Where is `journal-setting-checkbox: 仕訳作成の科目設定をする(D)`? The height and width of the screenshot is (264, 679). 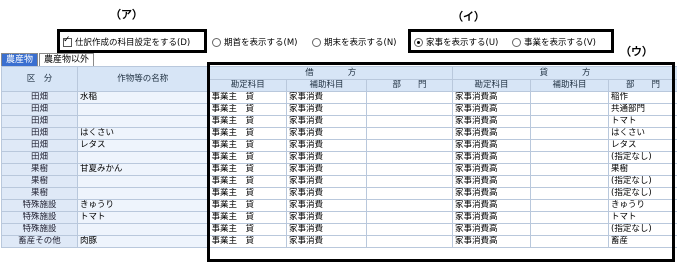
journal-setting-checkbox: 仕訳作成の科目設定をする(D) is located at coordinates (127, 41).